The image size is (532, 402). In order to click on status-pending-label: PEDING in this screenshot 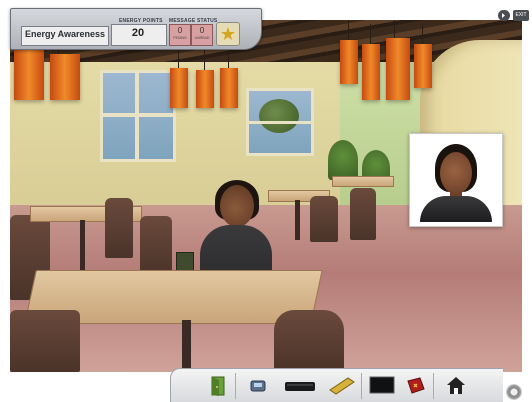, I will do `click(180, 38)`.